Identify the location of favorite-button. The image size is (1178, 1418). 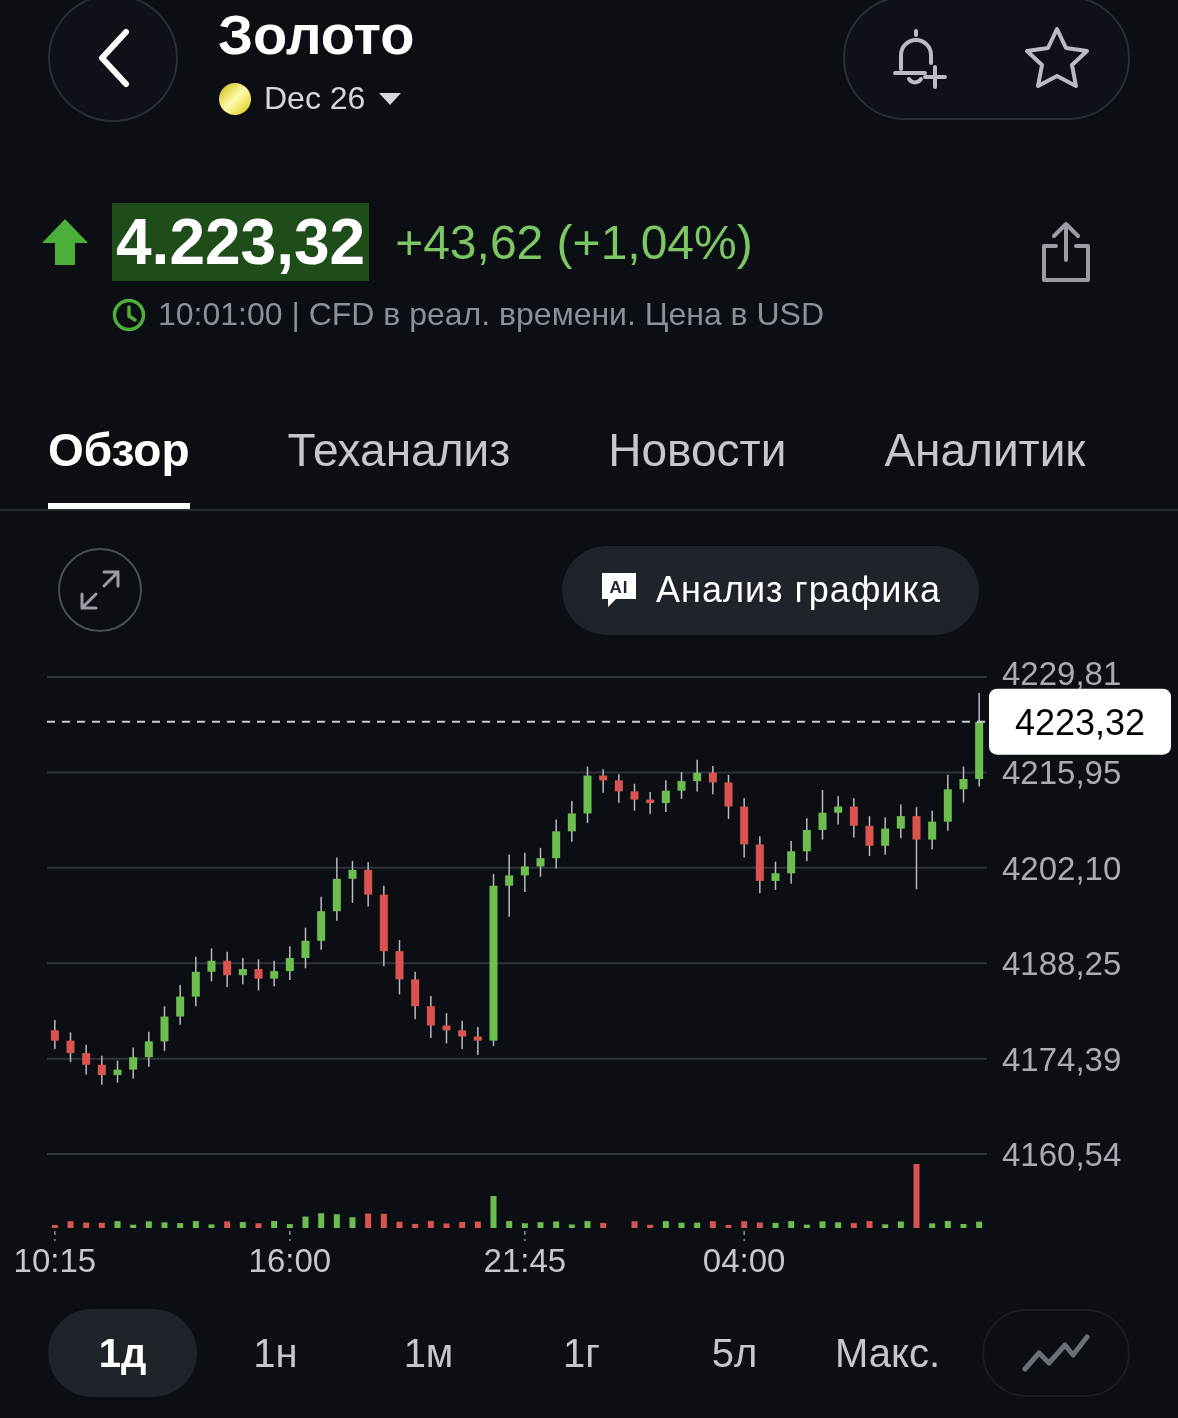
(1057, 58).